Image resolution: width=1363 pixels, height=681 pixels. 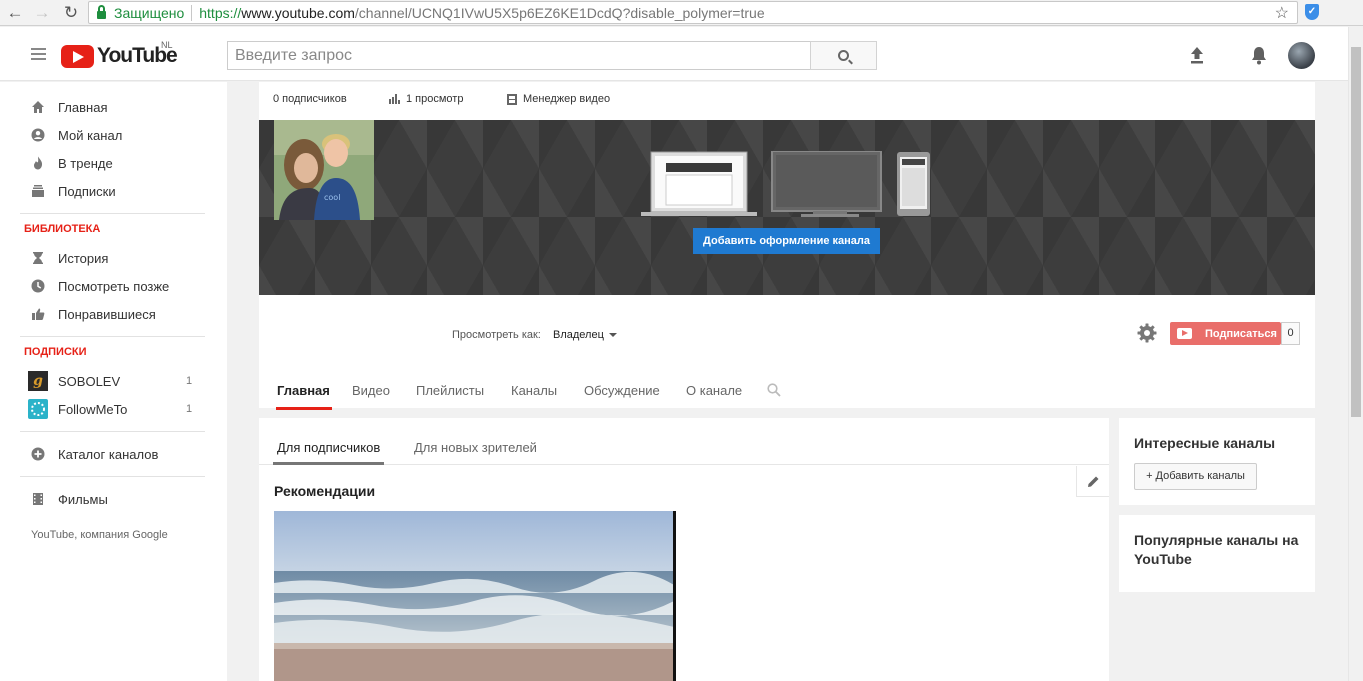 What do you see at coordinates (87, 191) in the screenshot?
I see `sidebar-item-label: Подписки` at bounding box center [87, 191].